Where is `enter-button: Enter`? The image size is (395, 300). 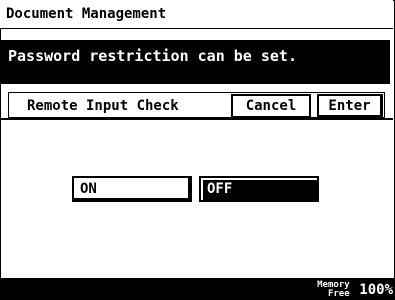
enter-button: Enter is located at coordinates (350, 106).